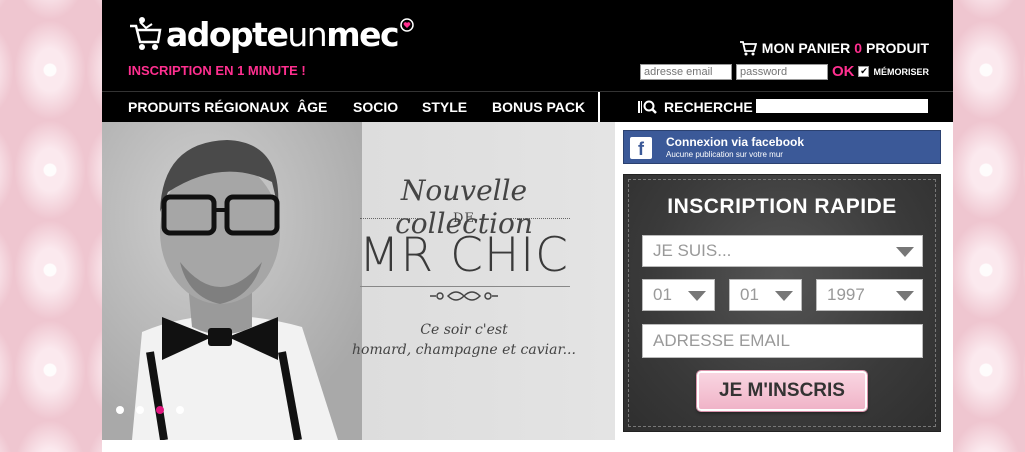 This screenshot has width=1025, height=452. What do you see at coordinates (150, 410) in the screenshot?
I see `carousel-dots` at bounding box center [150, 410].